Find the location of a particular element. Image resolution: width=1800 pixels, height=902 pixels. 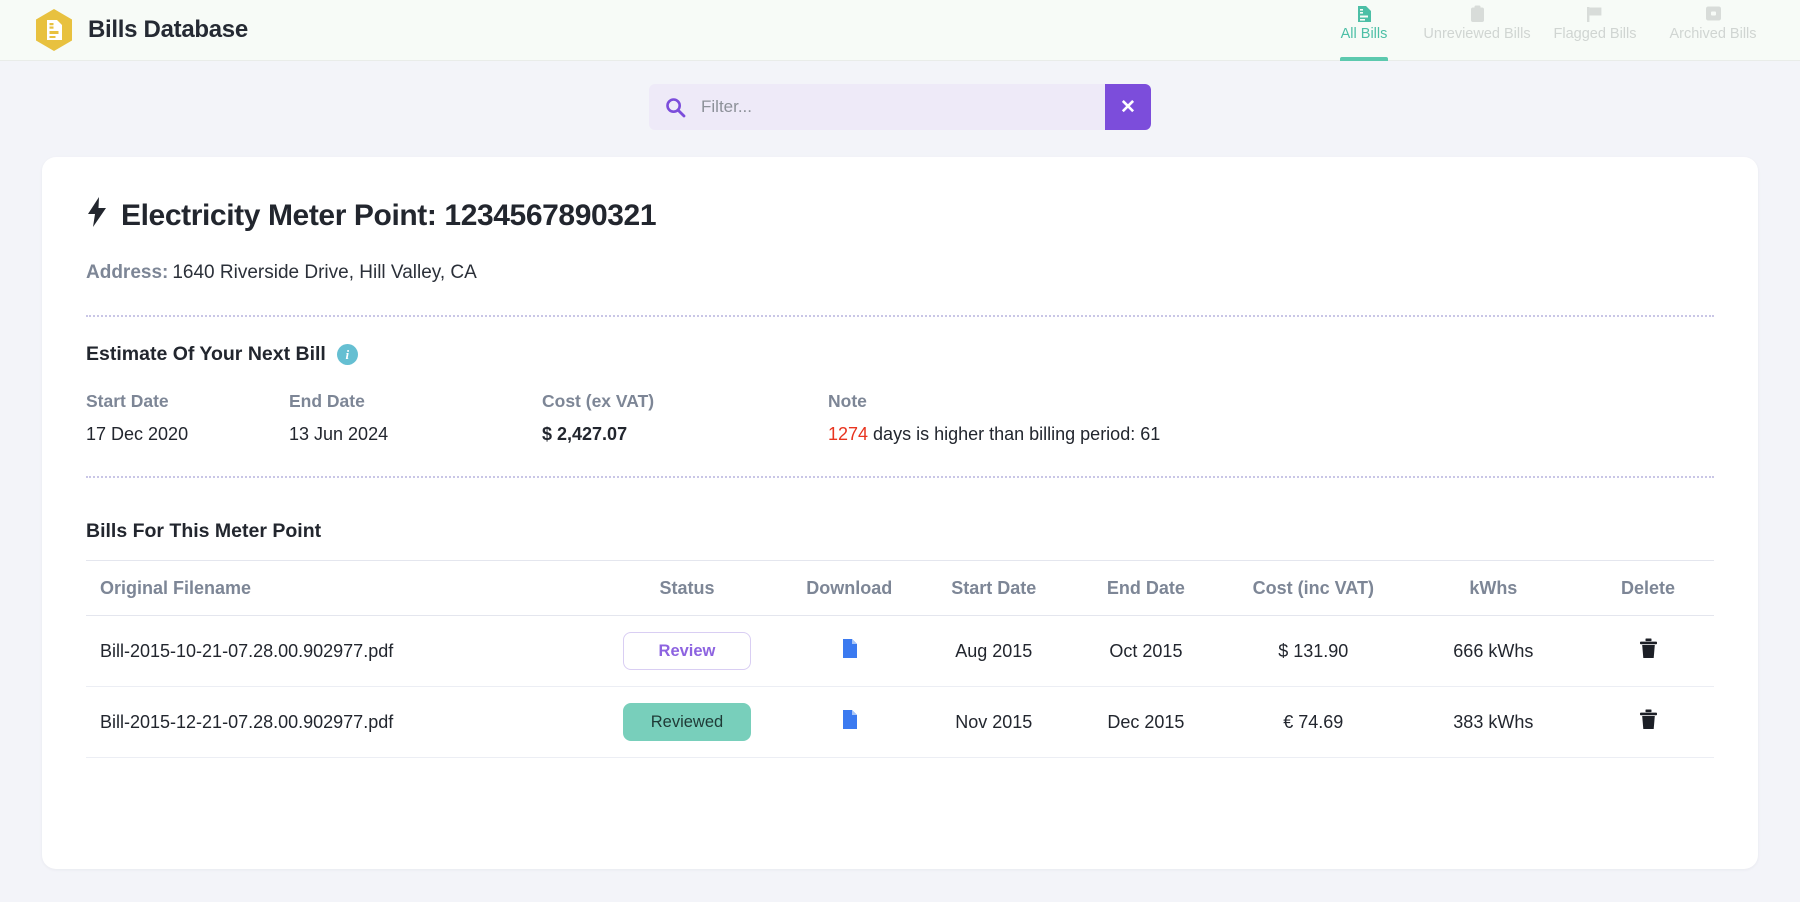

cell-start-date: Aug 2015 is located at coordinates (993, 651).